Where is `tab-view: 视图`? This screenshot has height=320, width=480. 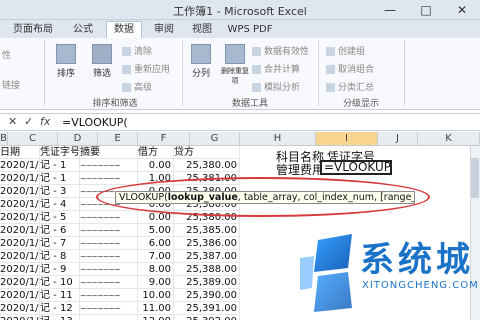 tab-view: 视图 is located at coordinates (202, 30).